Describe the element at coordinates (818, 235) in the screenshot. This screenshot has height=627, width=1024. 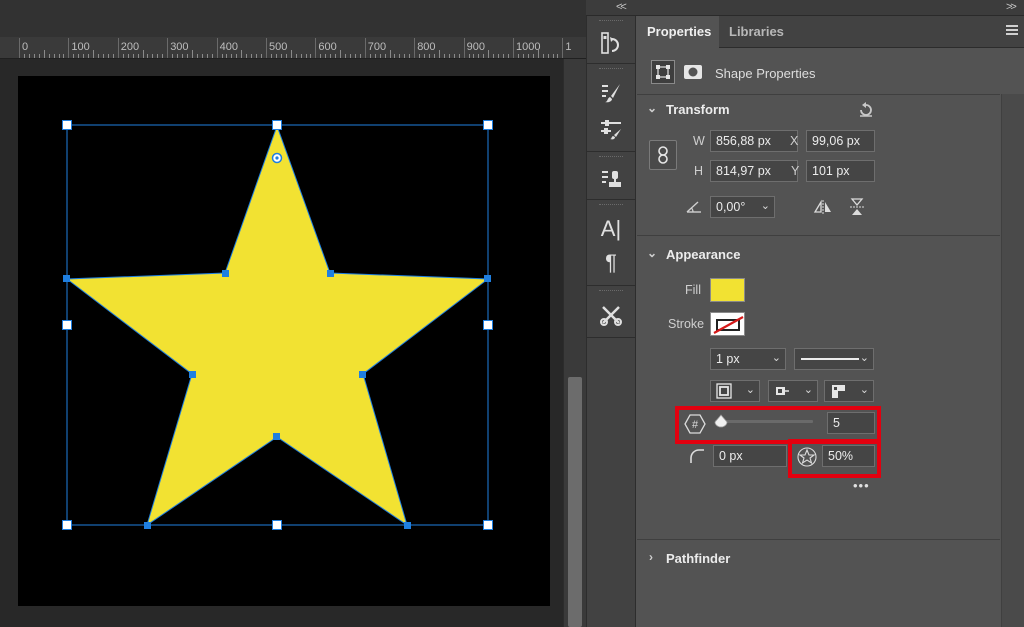
I see `divider` at that location.